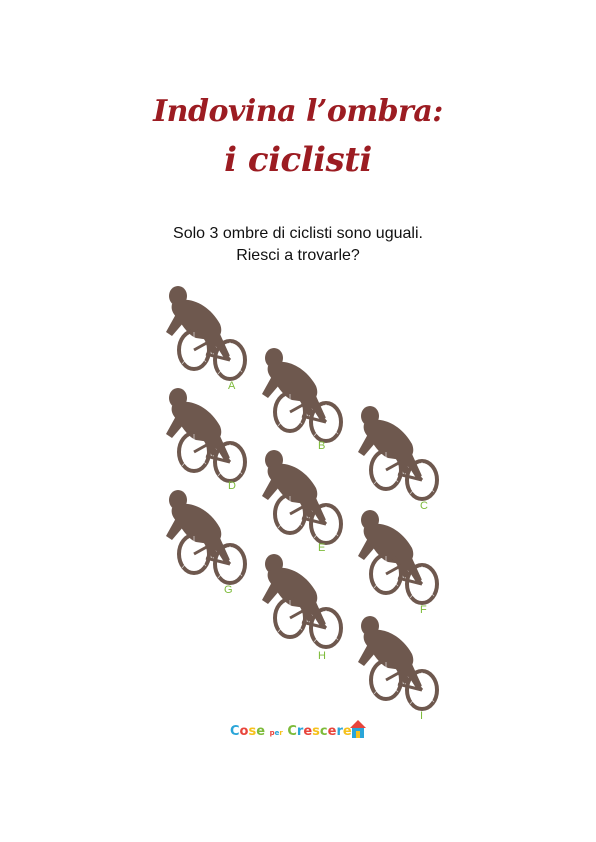  I want to click on cyclist-shadow-c, so click(400, 454).